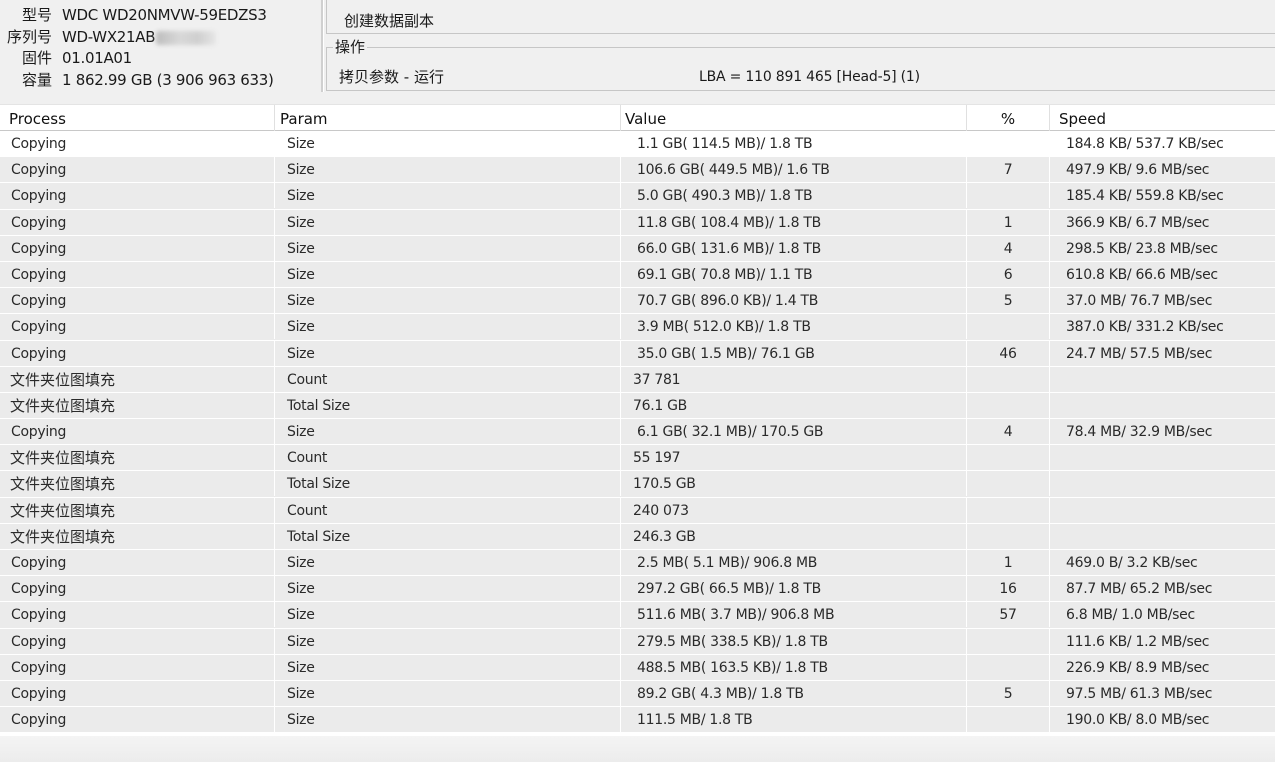 The width and height of the screenshot is (1275, 762). I want to click on cell-percent: 57, so click(1008, 615).